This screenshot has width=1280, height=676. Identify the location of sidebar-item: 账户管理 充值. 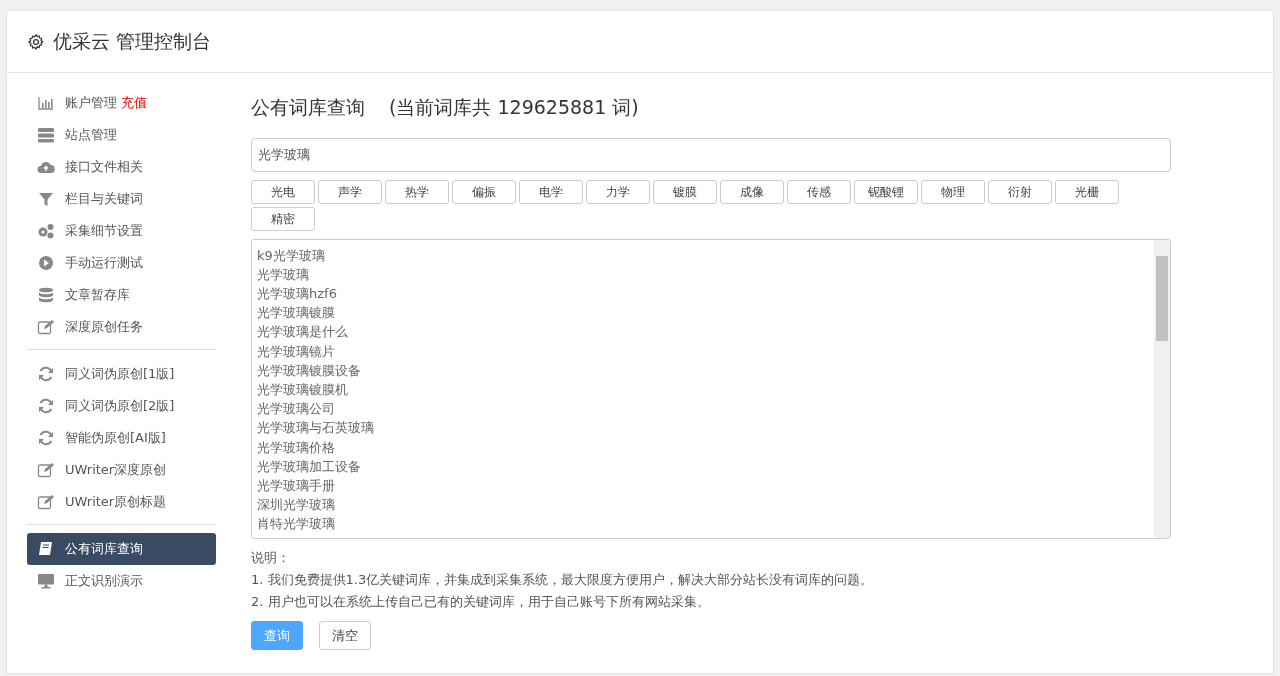
(121, 103).